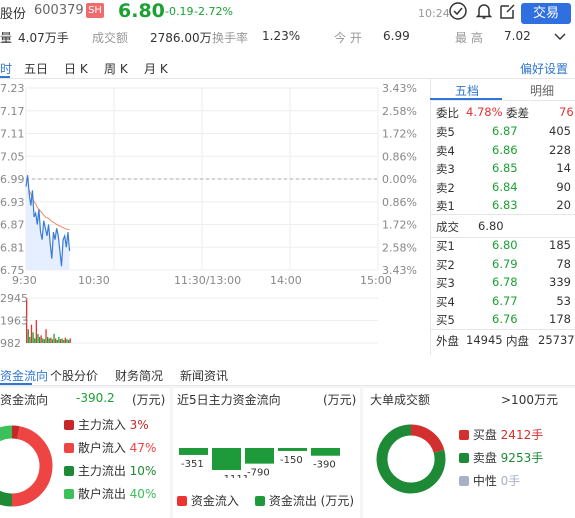  What do you see at coordinates (181, 38) in the screenshot?
I see `turnover-value: 2786.00万` at bounding box center [181, 38].